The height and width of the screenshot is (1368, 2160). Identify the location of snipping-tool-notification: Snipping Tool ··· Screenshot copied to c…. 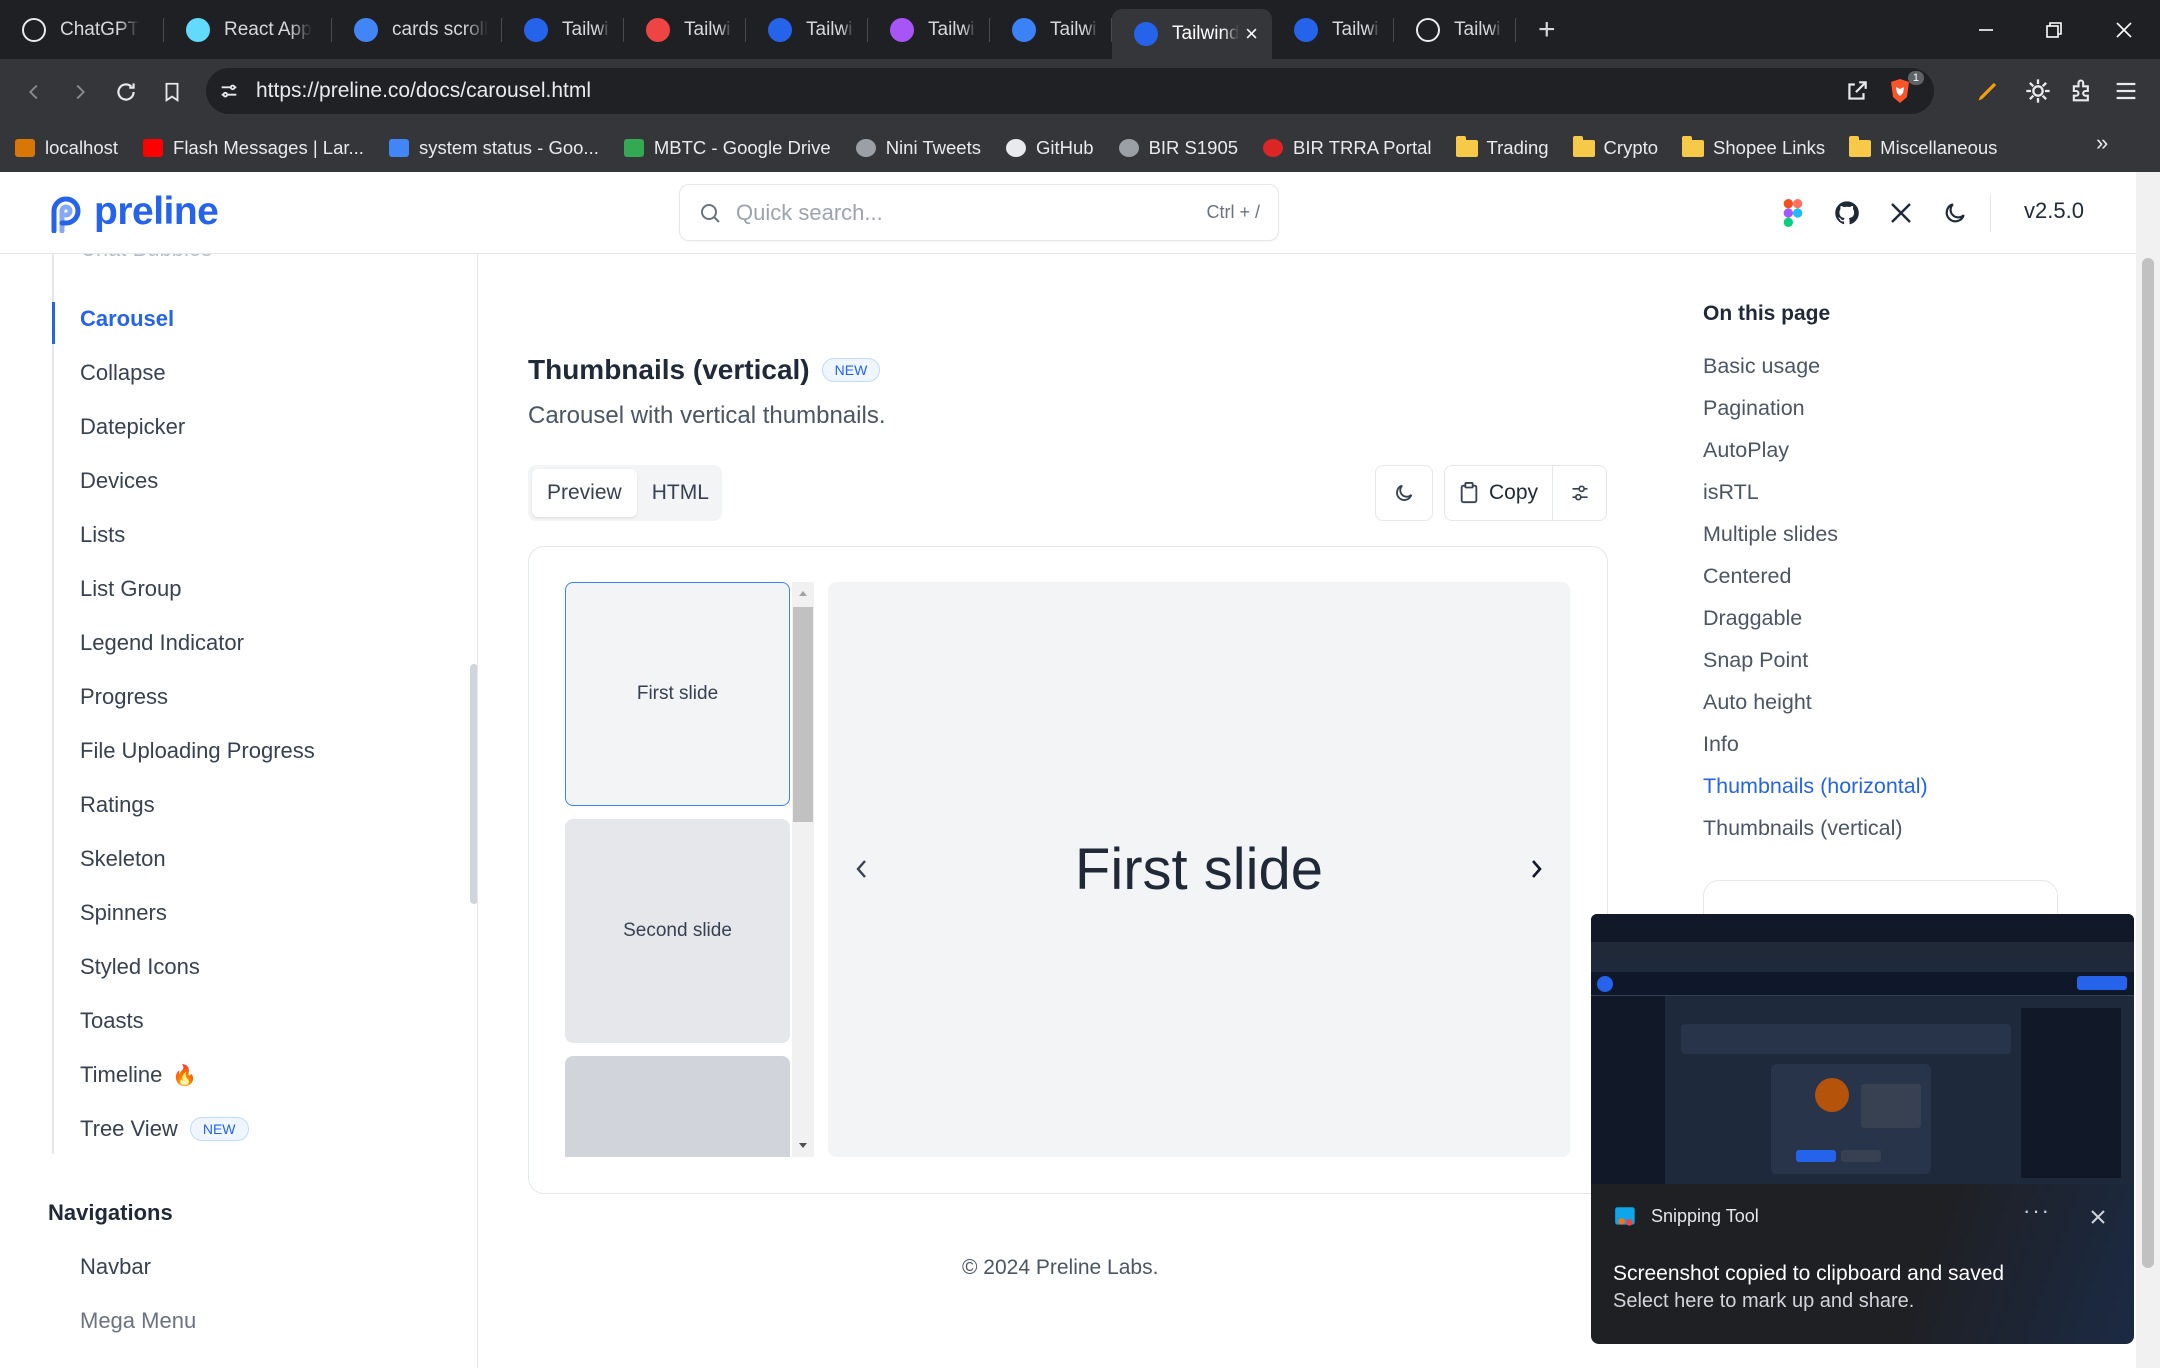
(1862, 1264).